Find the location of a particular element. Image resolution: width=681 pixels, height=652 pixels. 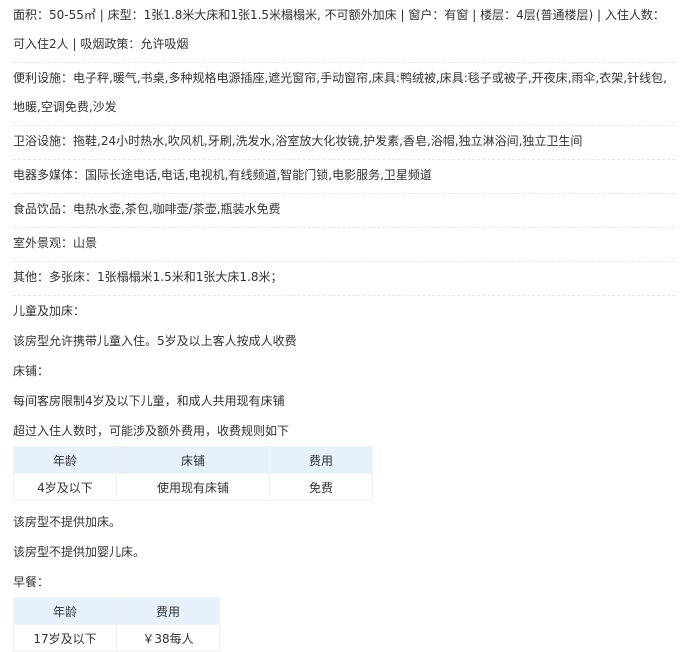

children-allow-text: 该房型允许携带儿童入住。5岁及以上客人按成人收费 is located at coordinates (155, 341).